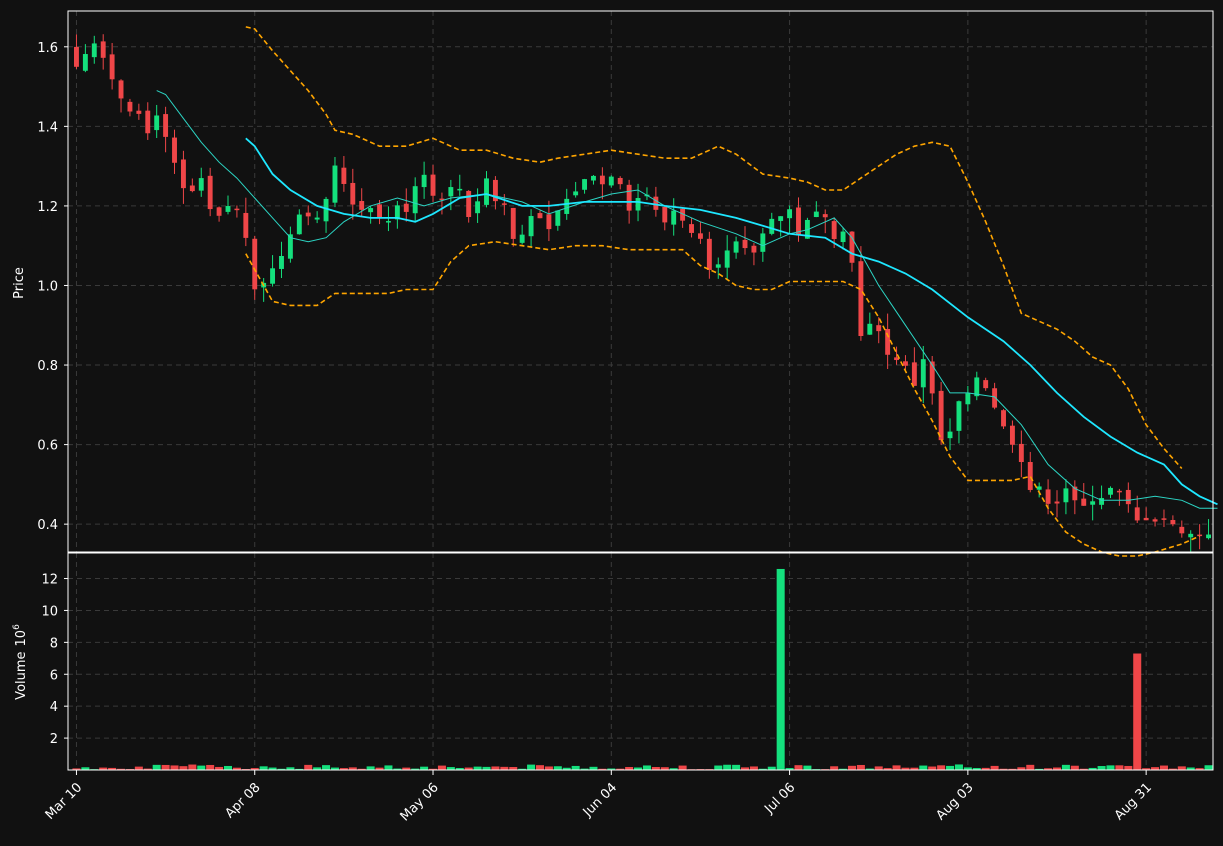  What do you see at coordinates (49, 611) in the screenshot?
I see `volume-tick-label: 10` at bounding box center [49, 611].